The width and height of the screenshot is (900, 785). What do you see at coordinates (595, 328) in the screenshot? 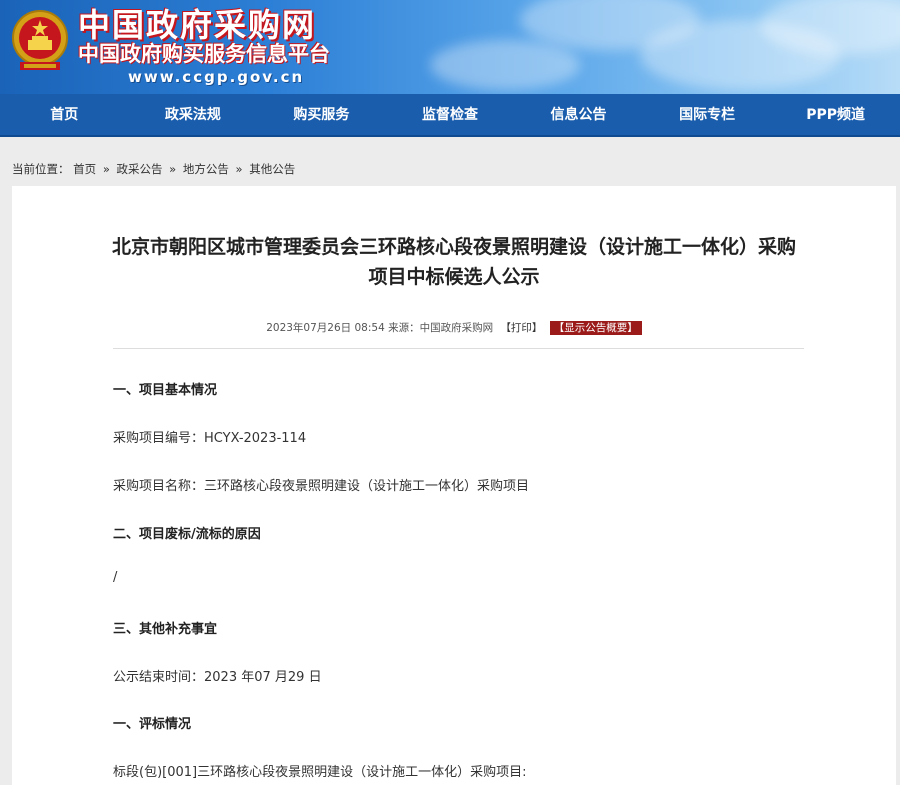
I see `show-summary-button: 【显示公告概要】` at bounding box center [595, 328].